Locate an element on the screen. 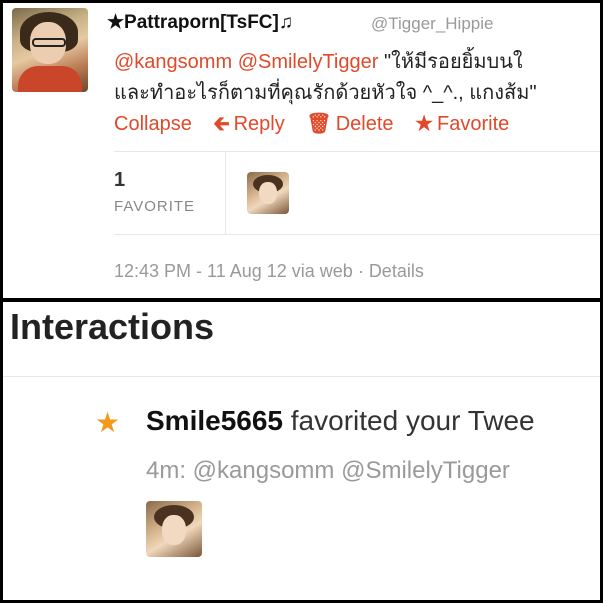  favorite-button: ★ Favorite is located at coordinates (462, 123).